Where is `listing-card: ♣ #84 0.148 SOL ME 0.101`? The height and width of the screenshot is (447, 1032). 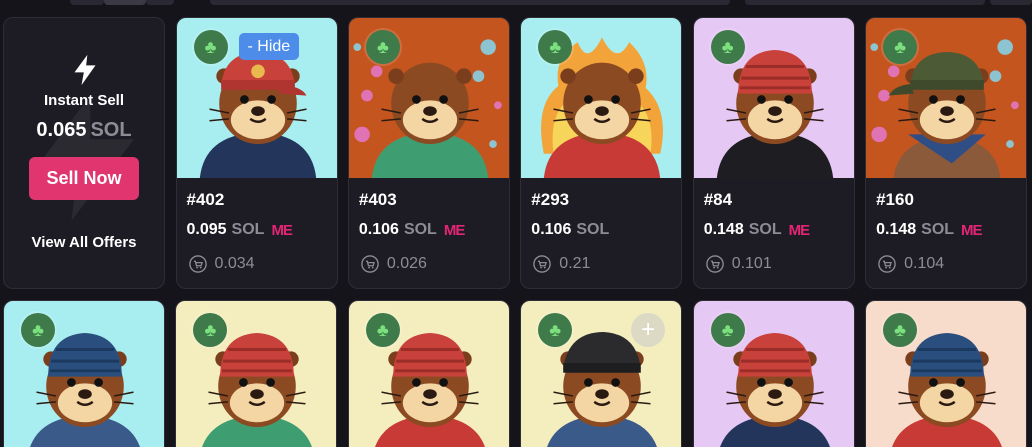
listing-card: ♣ #84 0.148 SOL ME 0.101 is located at coordinates (773, 153).